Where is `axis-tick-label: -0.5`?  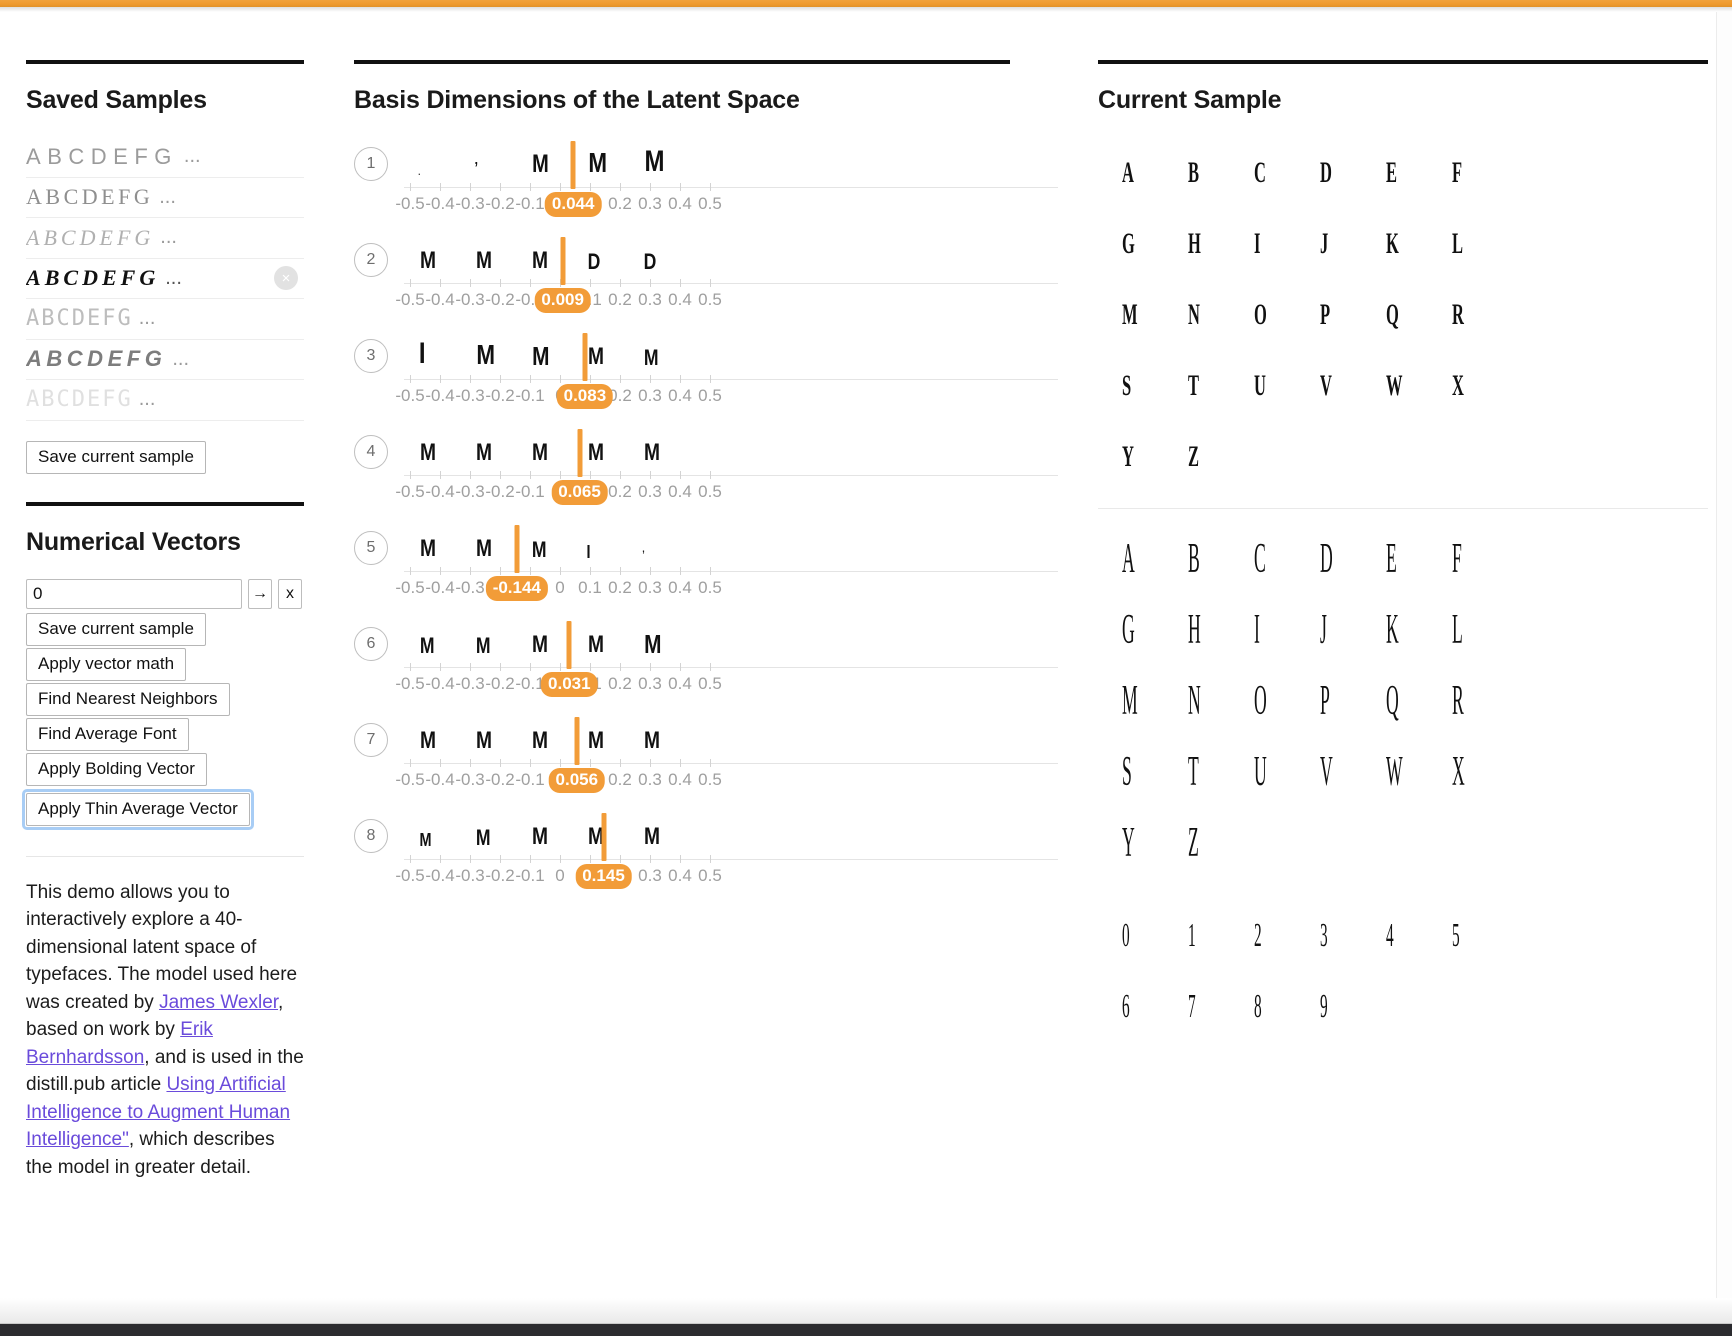 axis-tick-label: -0.5 is located at coordinates (410, 491).